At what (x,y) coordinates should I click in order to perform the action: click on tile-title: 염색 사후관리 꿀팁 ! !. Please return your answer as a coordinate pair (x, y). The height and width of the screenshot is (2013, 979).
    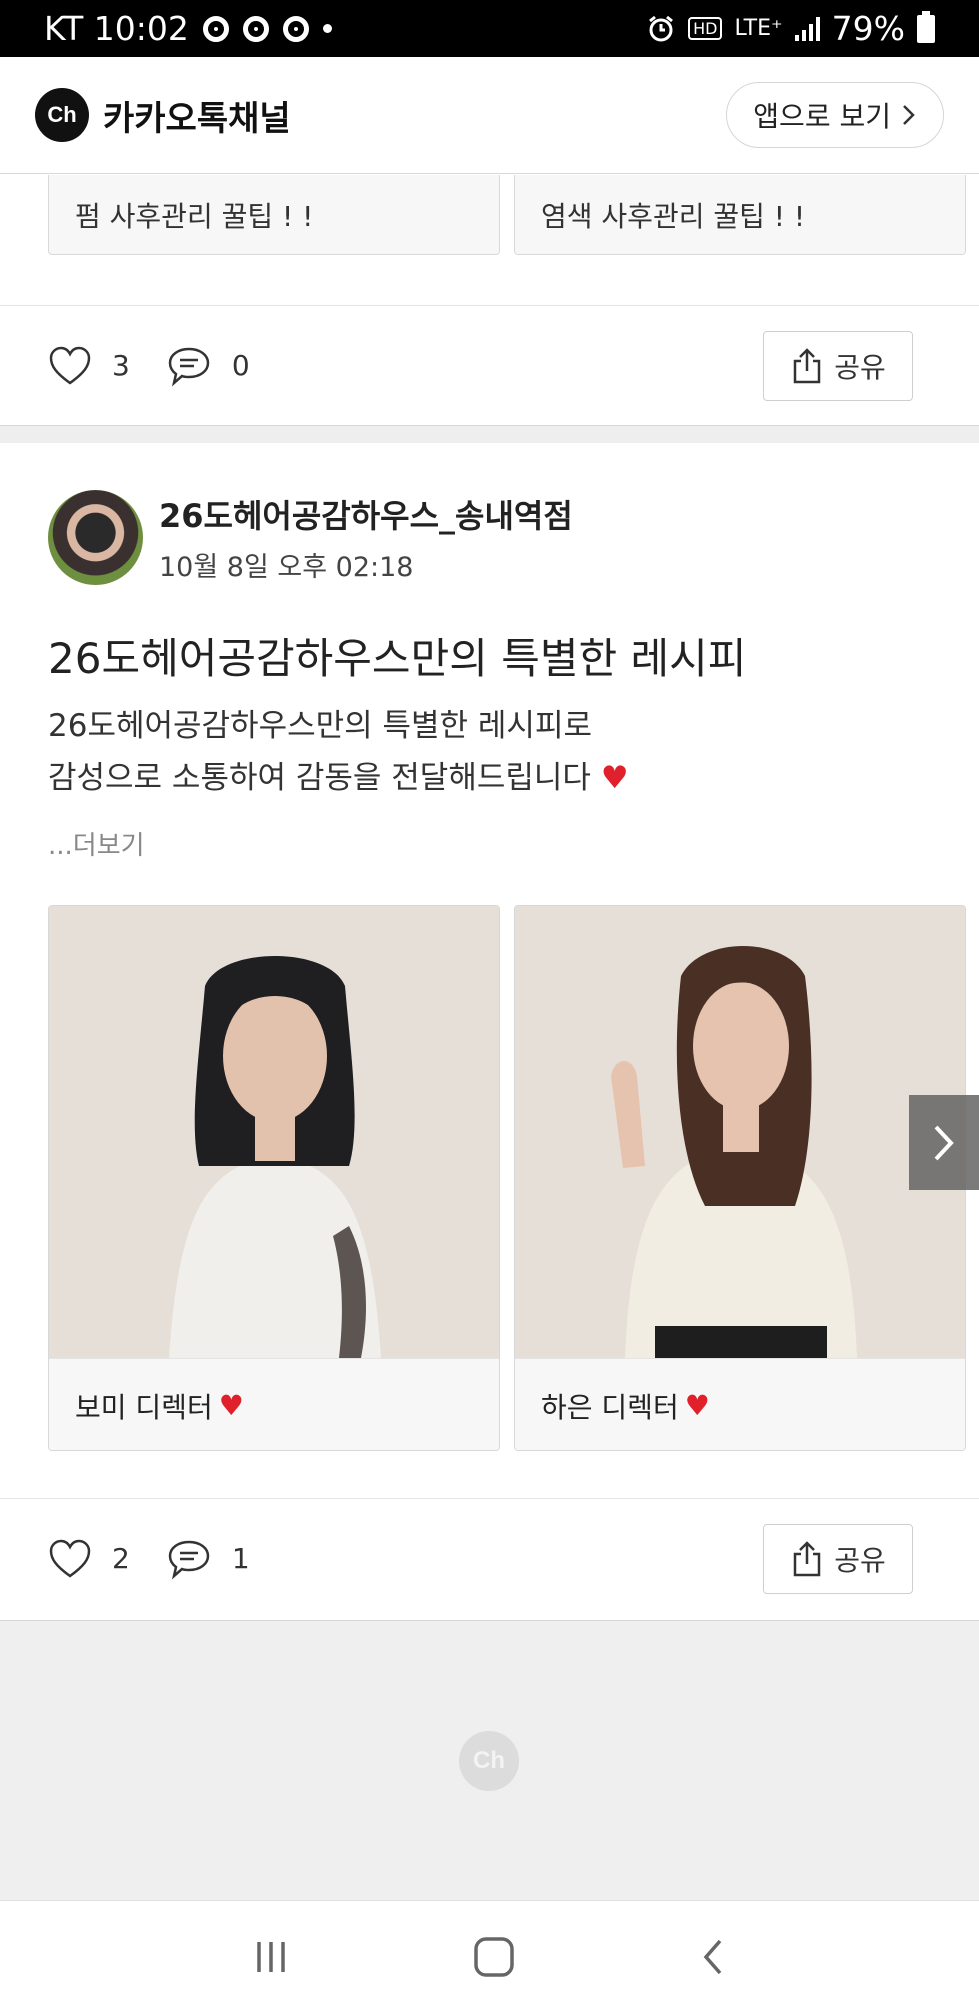
    Looking at the image, I should click on (673, 216).